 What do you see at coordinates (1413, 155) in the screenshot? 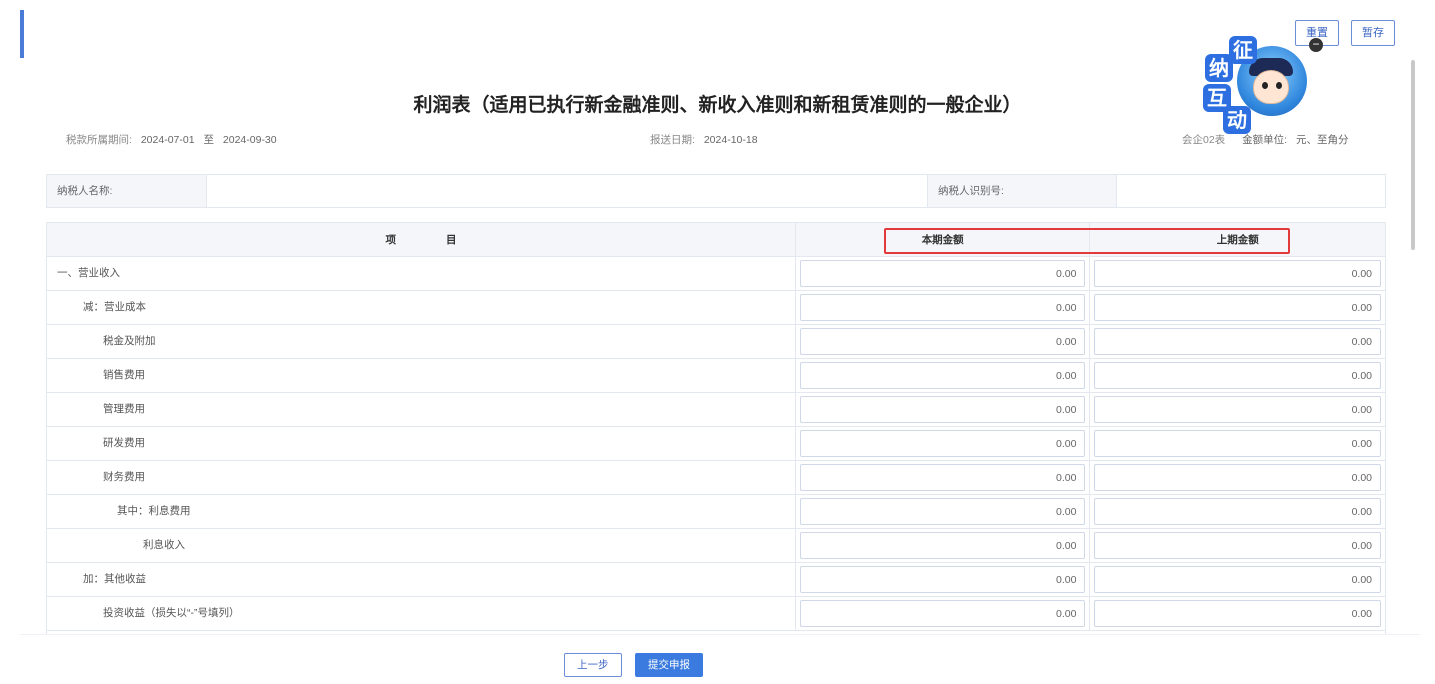
I see `vertical-scrollbar` at bounding box center [1413, 155].